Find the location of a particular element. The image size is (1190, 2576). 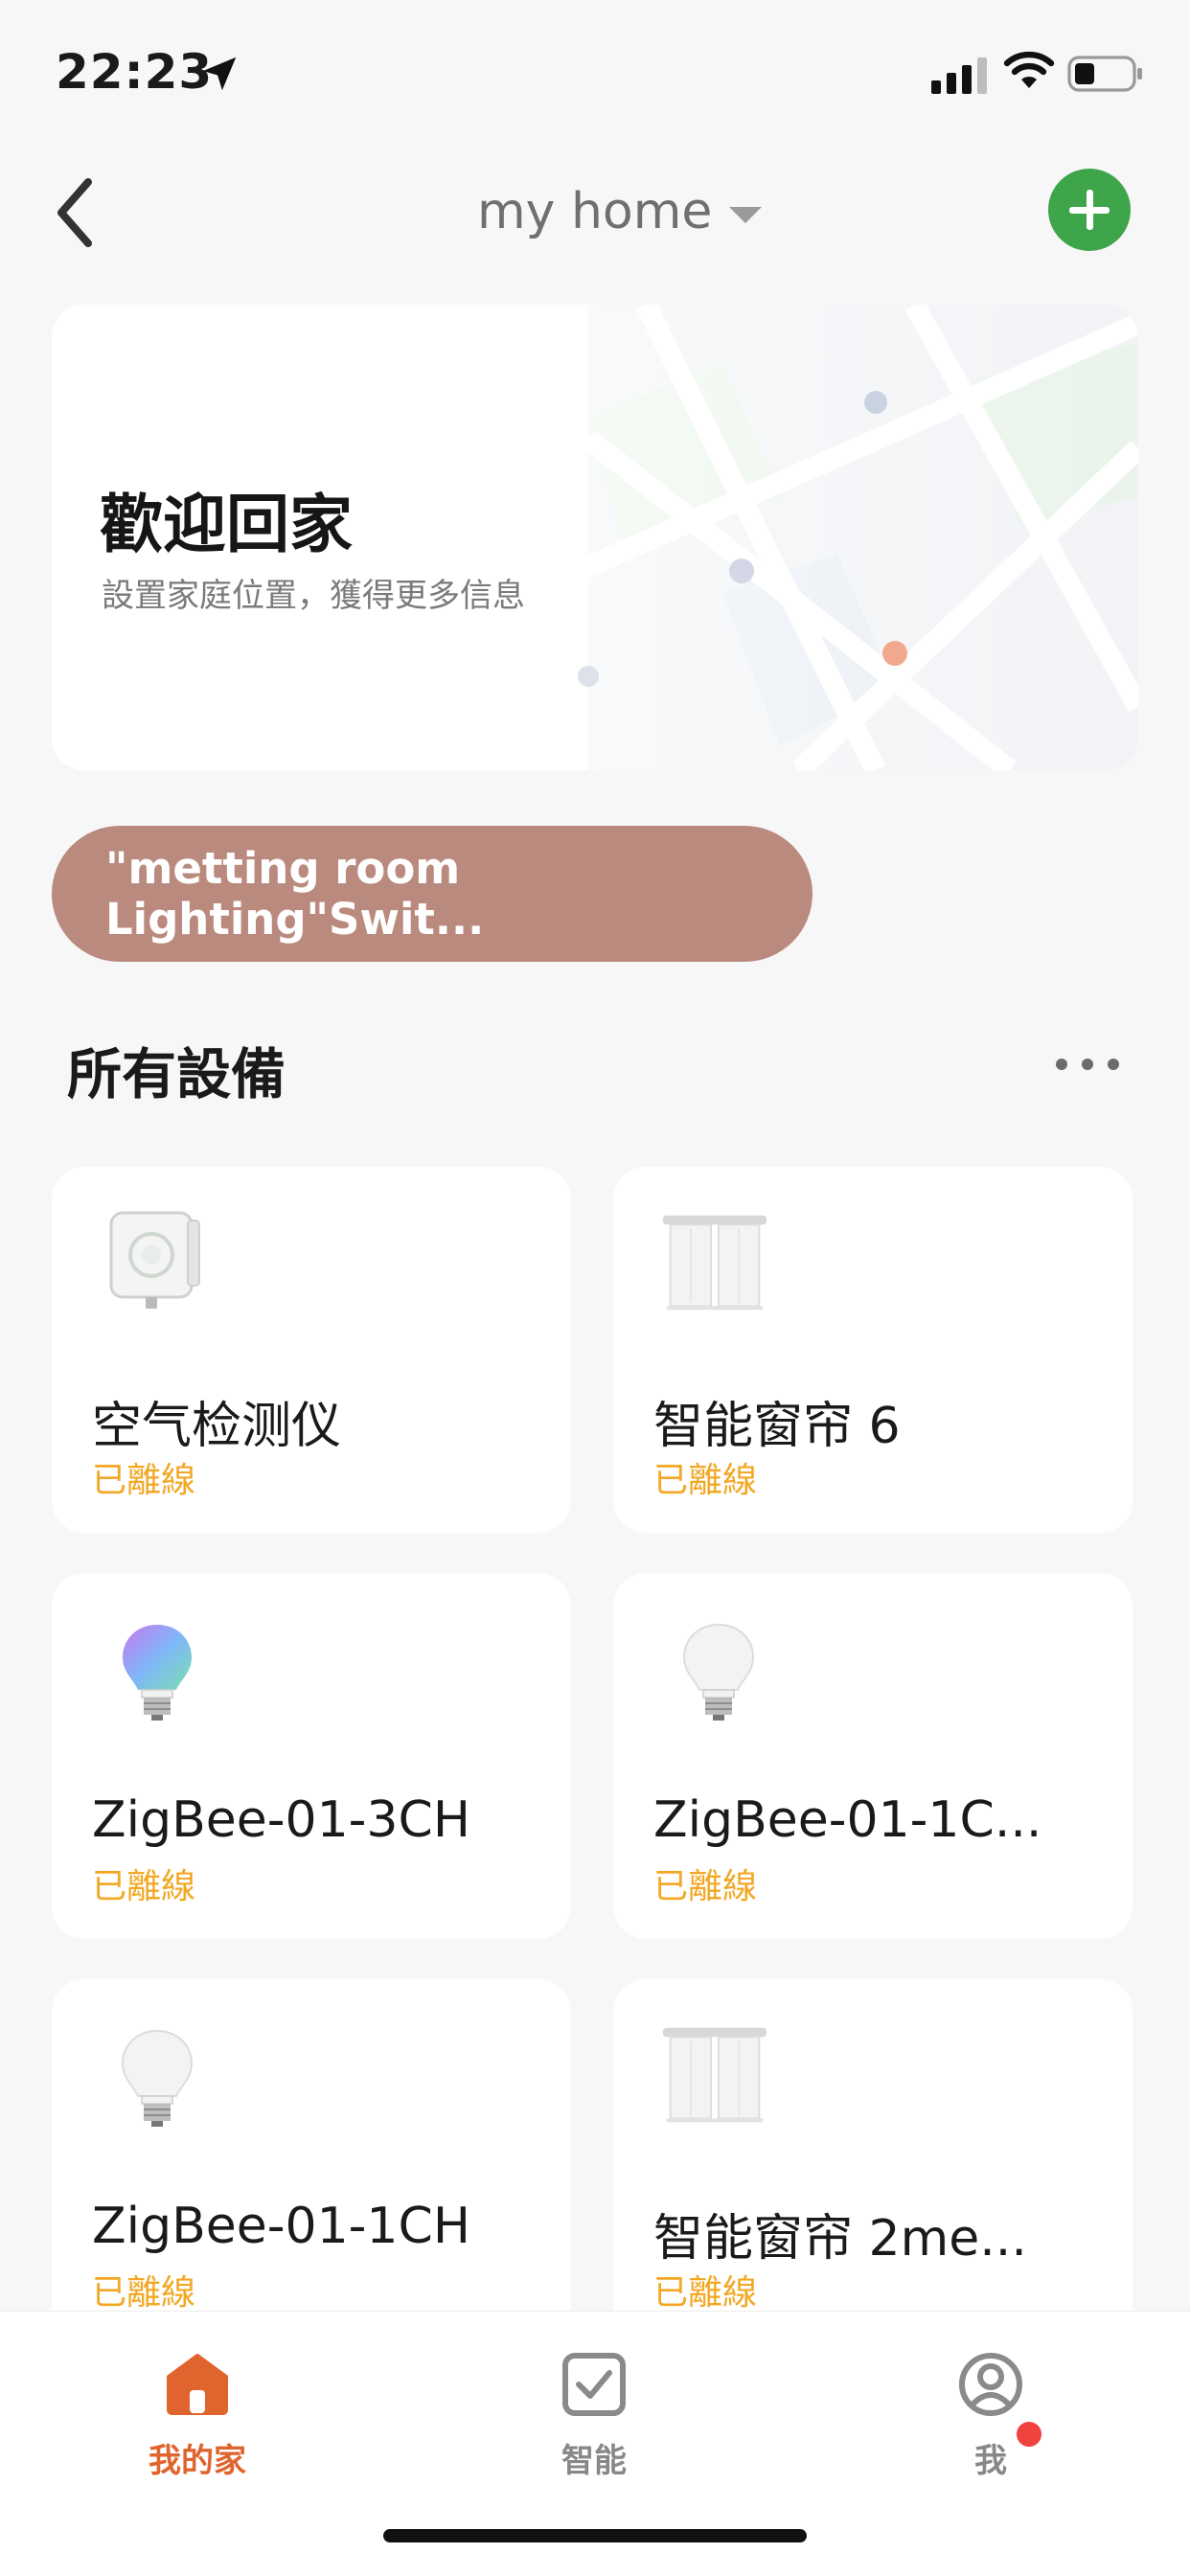

home-selector: my home is located at coordinates (620, 211).